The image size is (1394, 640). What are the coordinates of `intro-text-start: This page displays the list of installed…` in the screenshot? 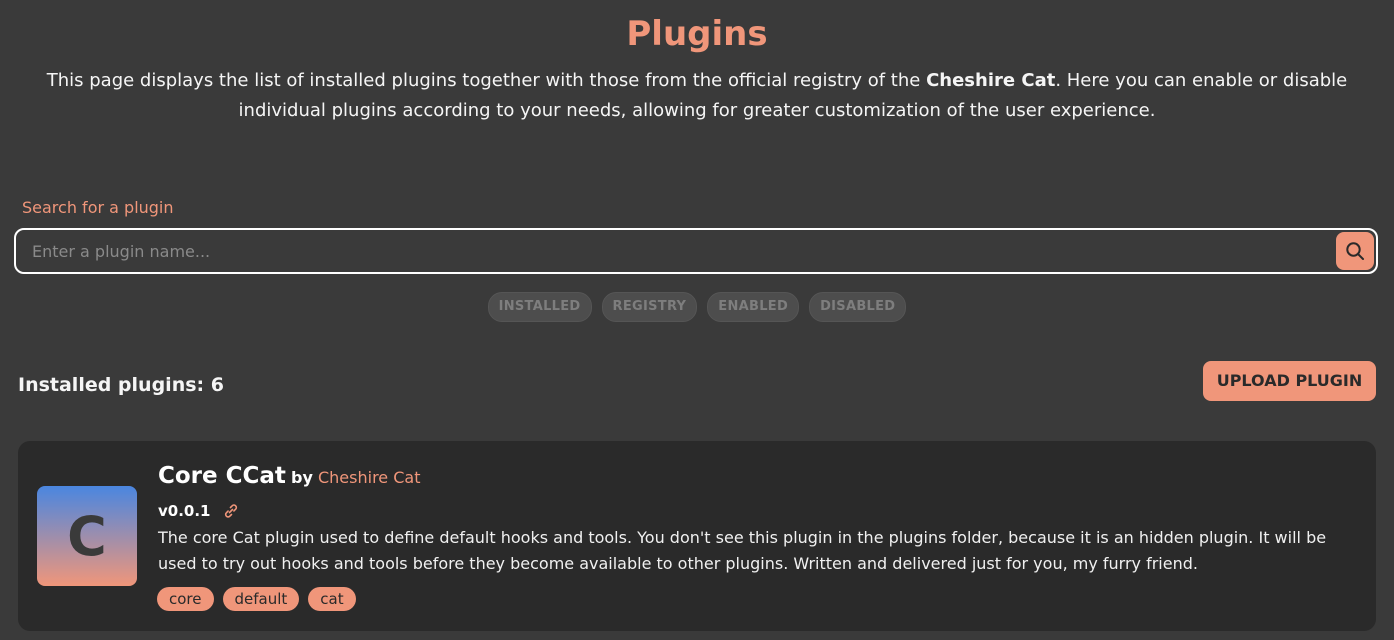 It's located at (486, 80).